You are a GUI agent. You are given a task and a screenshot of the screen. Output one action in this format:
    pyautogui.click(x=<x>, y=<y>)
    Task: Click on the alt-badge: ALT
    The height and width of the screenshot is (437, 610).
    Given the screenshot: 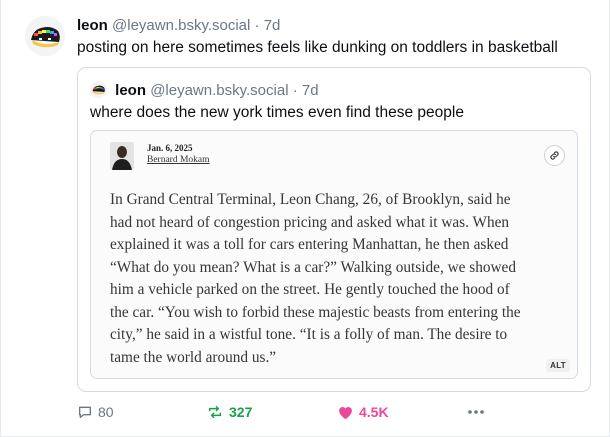 What is the action you would take?
    pyautogui.click(x=558, y=365)
    